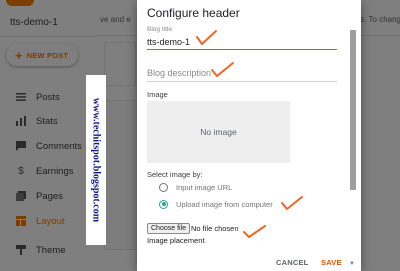 The image size is (400, 271). I want to click on blog-title-underline, so click(242, 49).